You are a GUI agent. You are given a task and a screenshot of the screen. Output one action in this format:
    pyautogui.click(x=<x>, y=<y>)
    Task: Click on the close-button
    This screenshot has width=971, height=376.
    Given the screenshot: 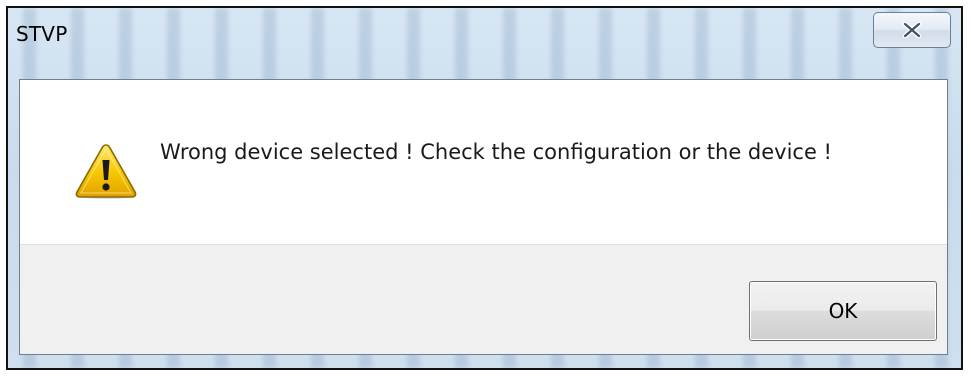 What is the action you would take?
    pyautogui.click(x=912, y=30)
    